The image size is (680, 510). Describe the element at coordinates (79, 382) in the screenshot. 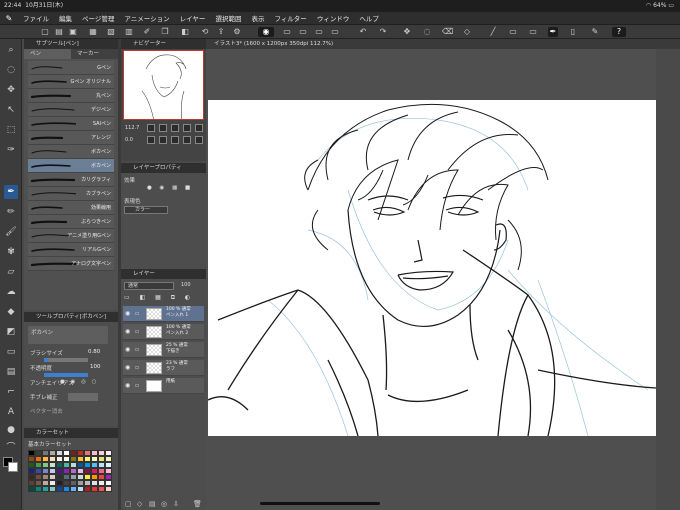

I see `antialias-options: ● ◉ ◎ ○` at that location.